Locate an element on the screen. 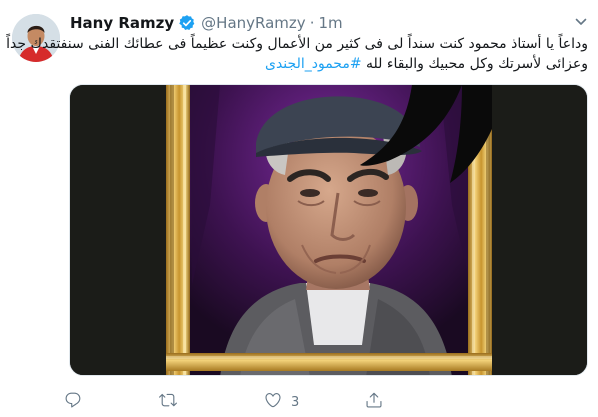 This screenshot has width=598, height=417. tweet-text-segment: وعزائى لأسرتك وكل محبيك والبقاء لله is located at coordinates (477, 63).